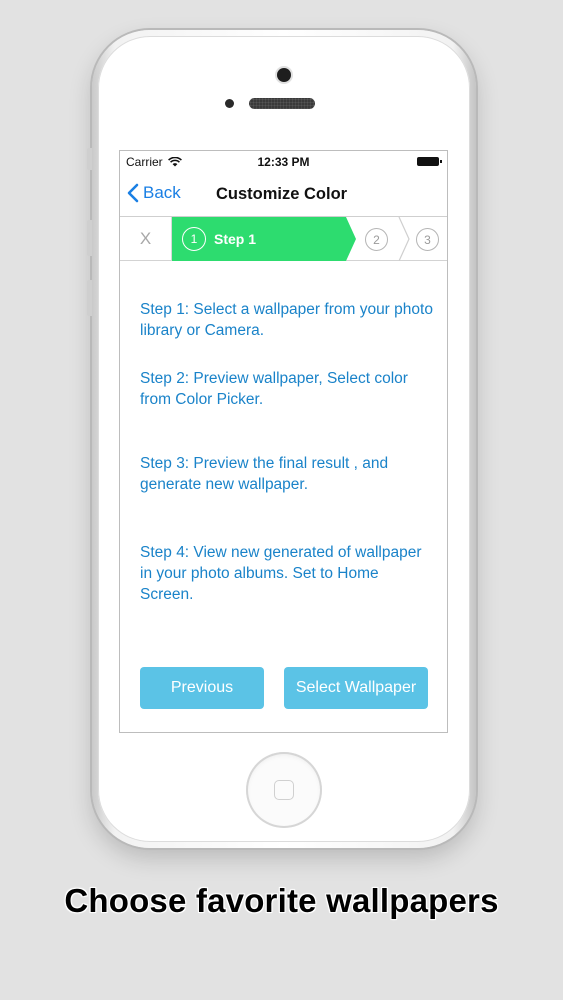 The width and height of the screenshot is (563, 1000). Describe the element at coordinates (89, 238) in the screenshot. I see `volume-up-button` at that location.